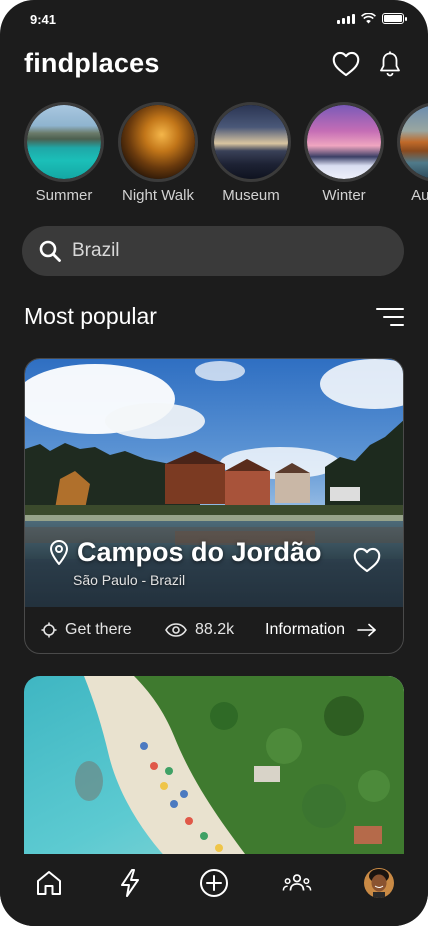  I want to click on header: findplaces, so click(214, 66).